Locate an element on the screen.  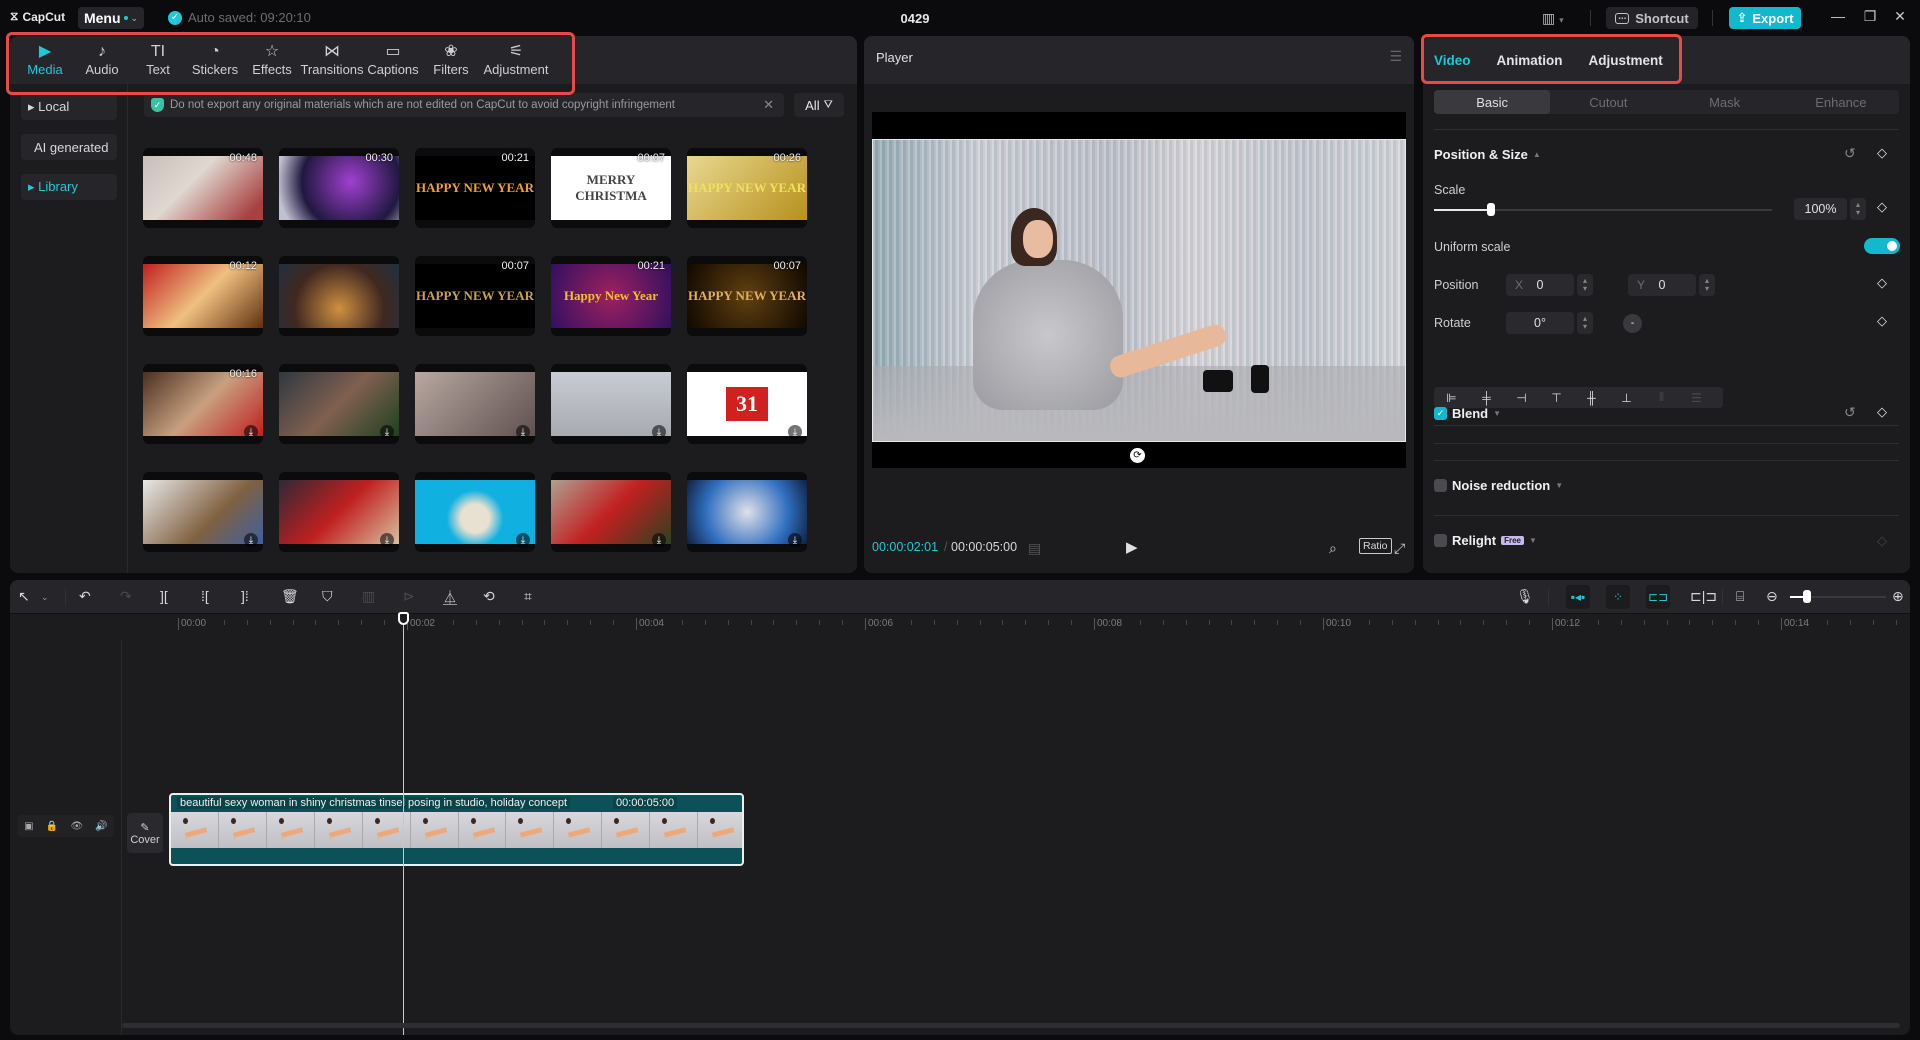
tab-effects: ☆ Effects is located at coordinates (272, 60).